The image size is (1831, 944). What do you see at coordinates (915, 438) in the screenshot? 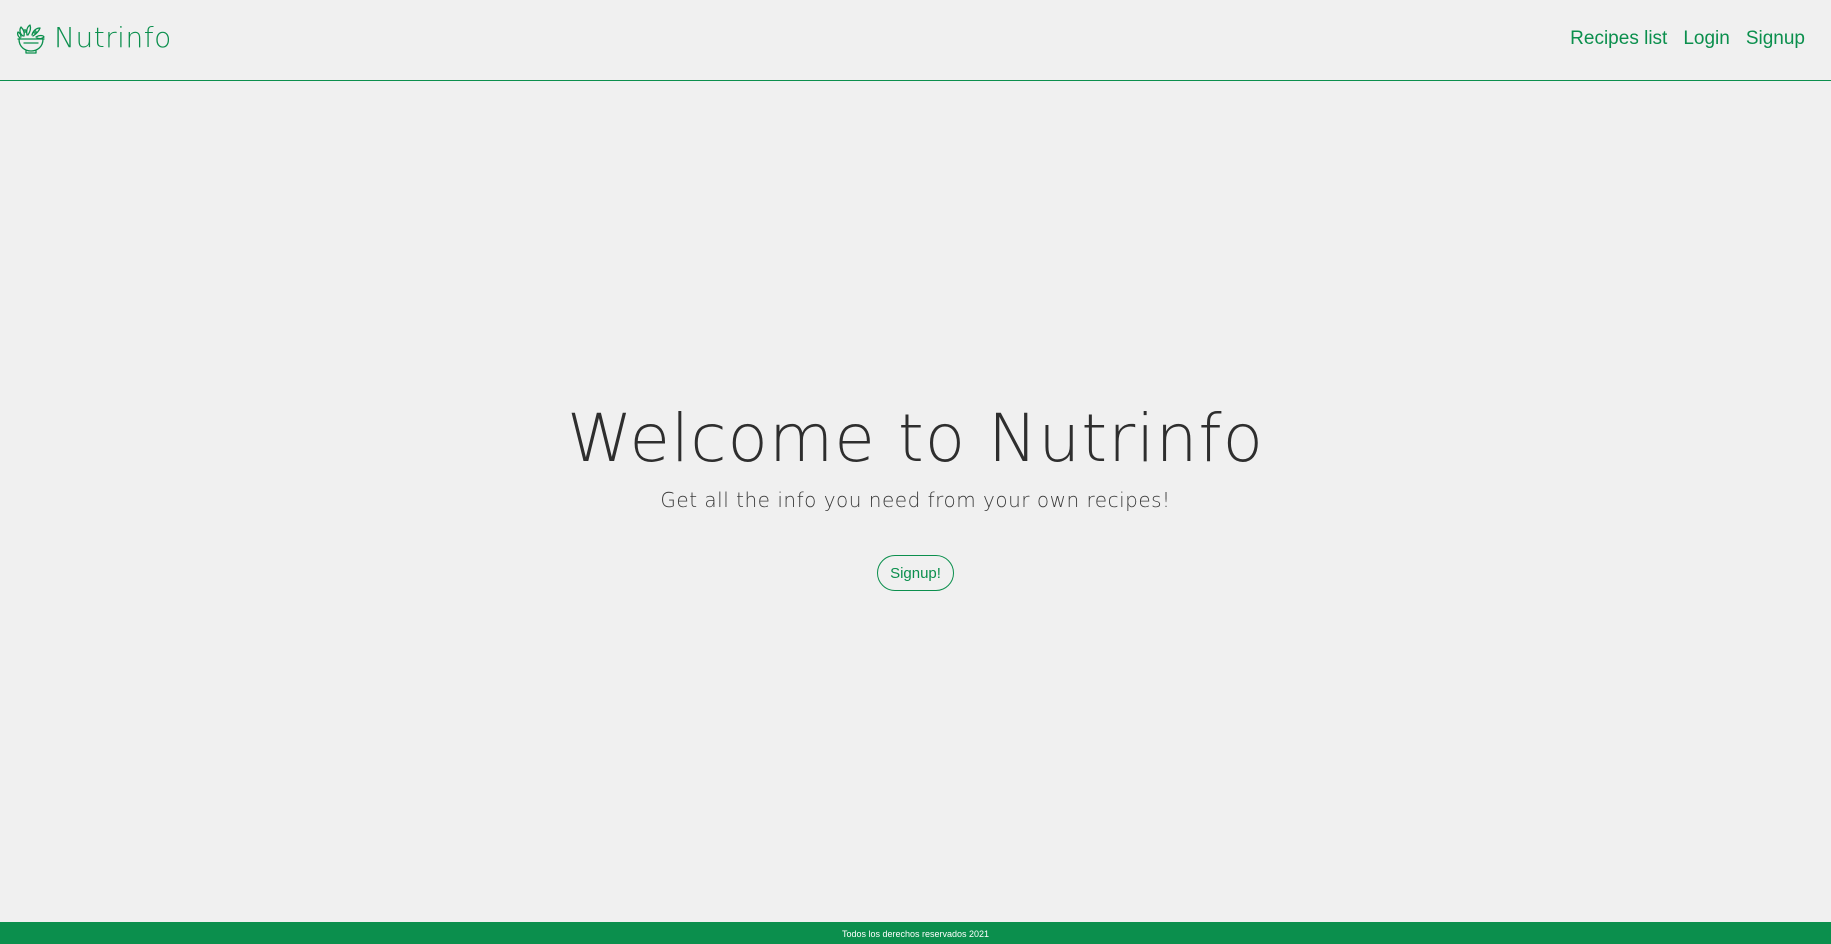
I see `hero-title: Welcome to Nutrinfo` at bounding box center [915, 438].